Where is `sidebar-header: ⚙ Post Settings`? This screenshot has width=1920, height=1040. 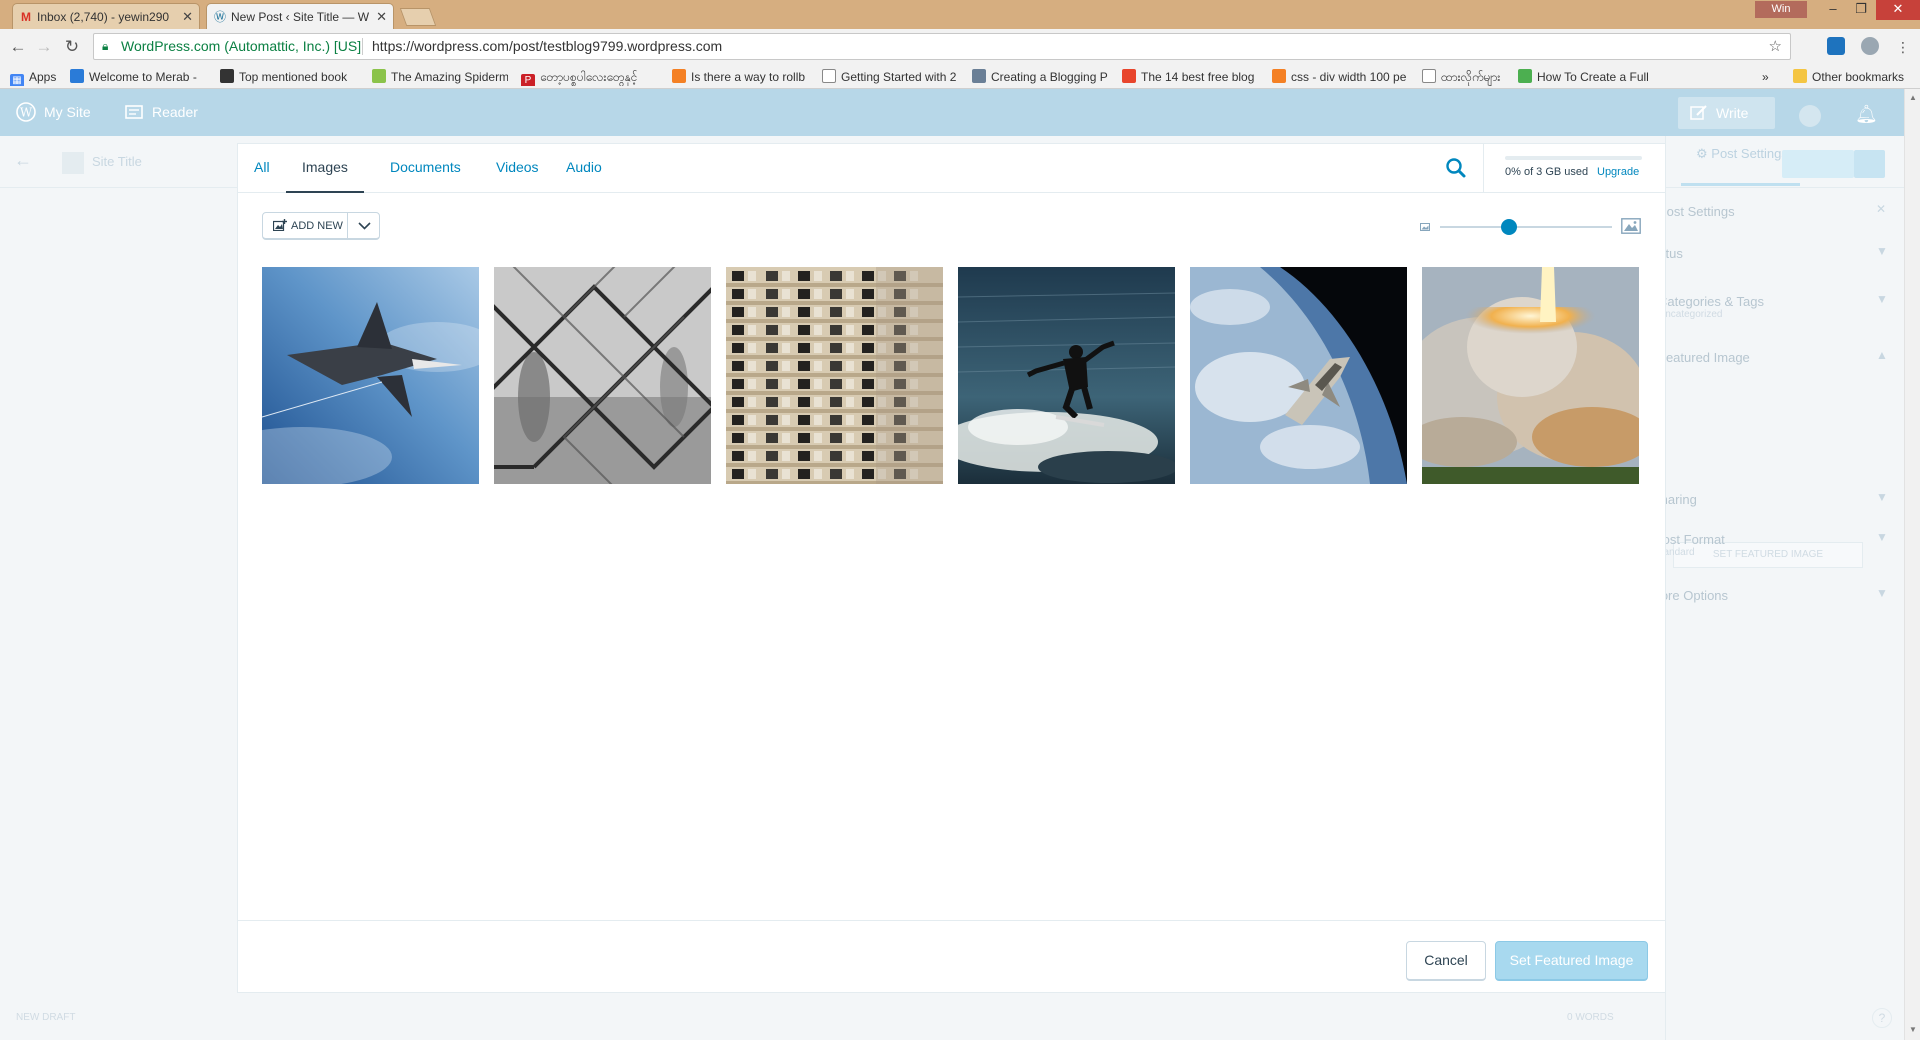
sidebar-header: ⚙ Post Settings is located at coordinates (1785, 162).